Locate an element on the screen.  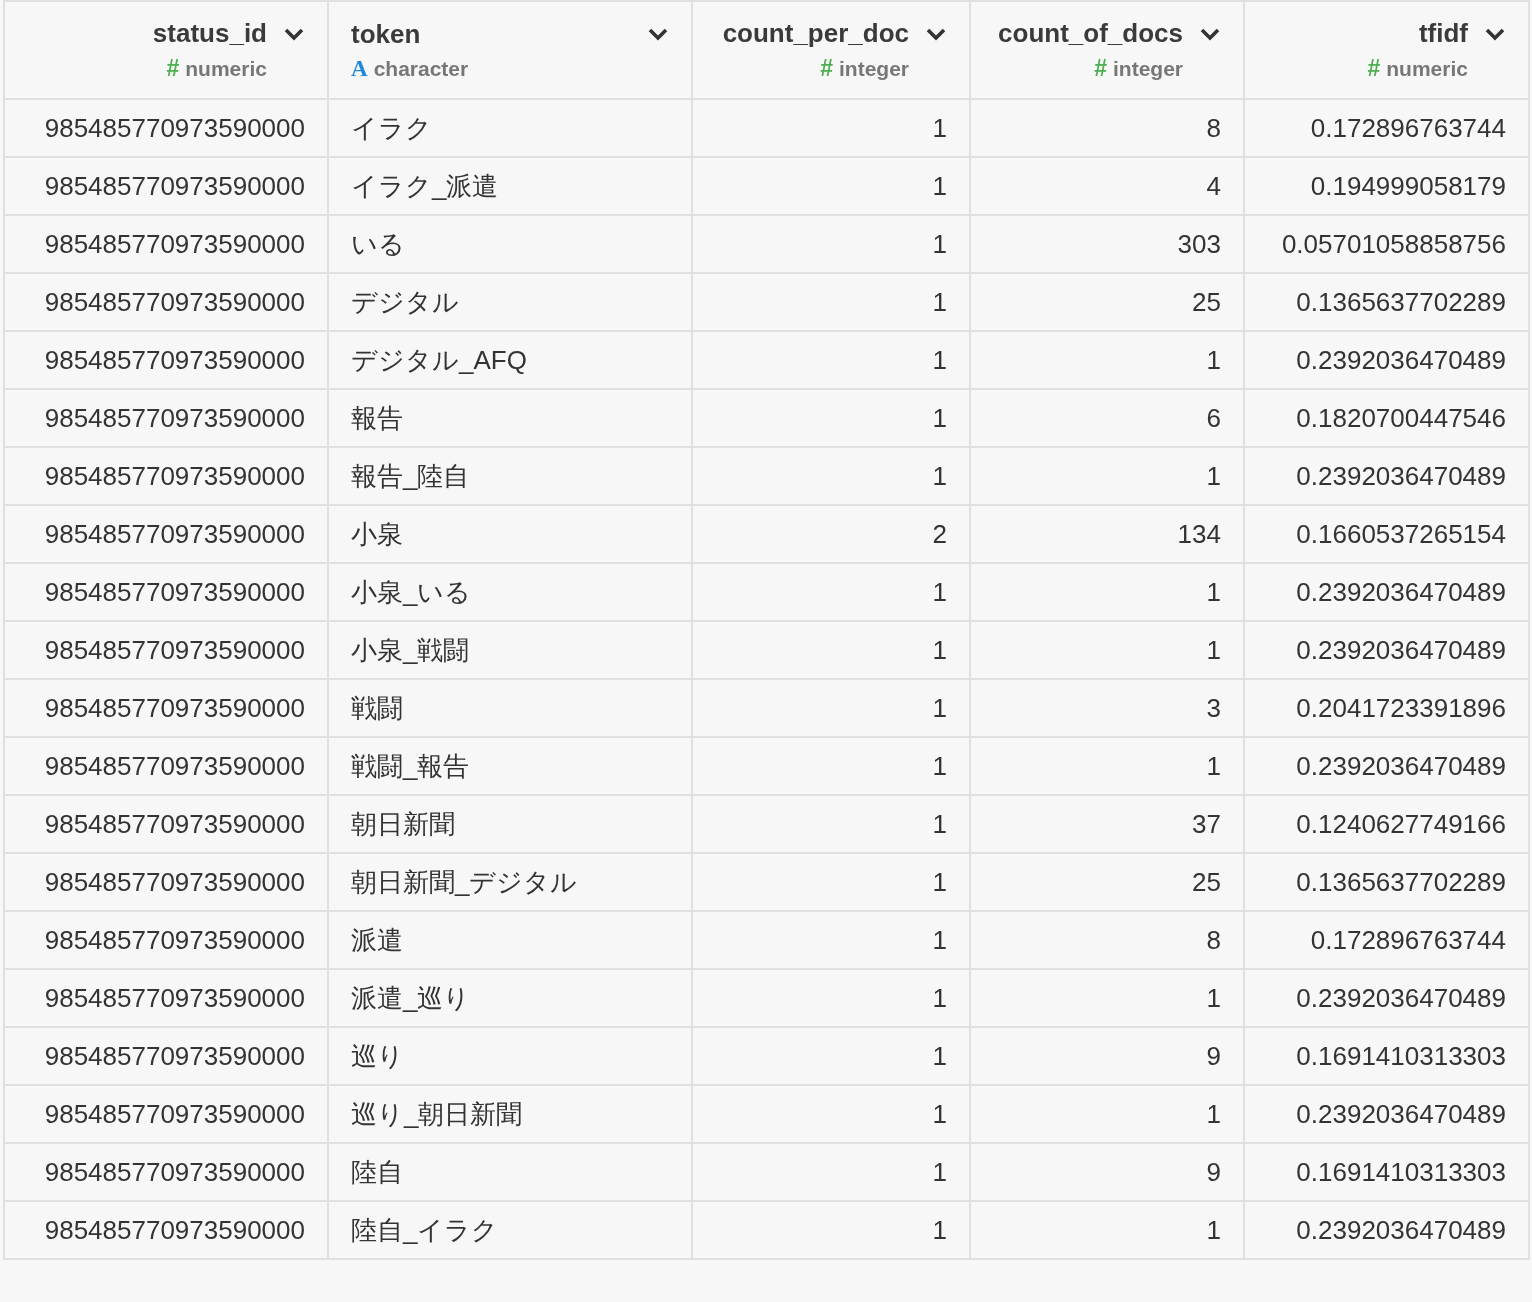
table-cell: 巡り_朝日新聞 is located at coordinates (510, 1114).